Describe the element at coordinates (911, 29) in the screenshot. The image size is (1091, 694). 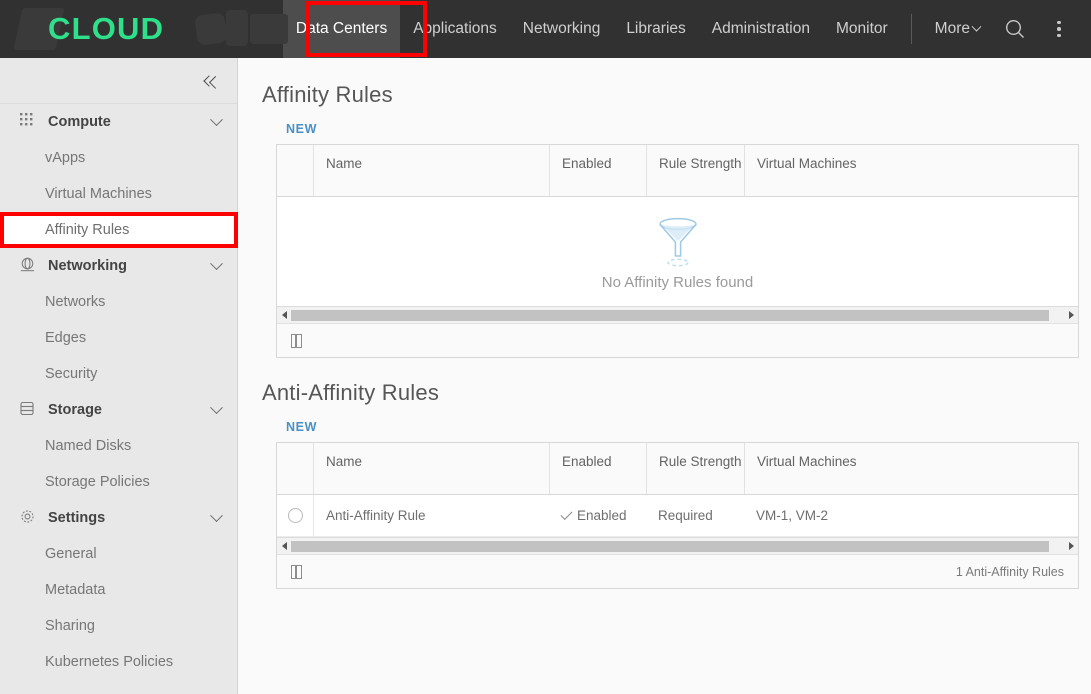
I see `nav-divider` at that location.